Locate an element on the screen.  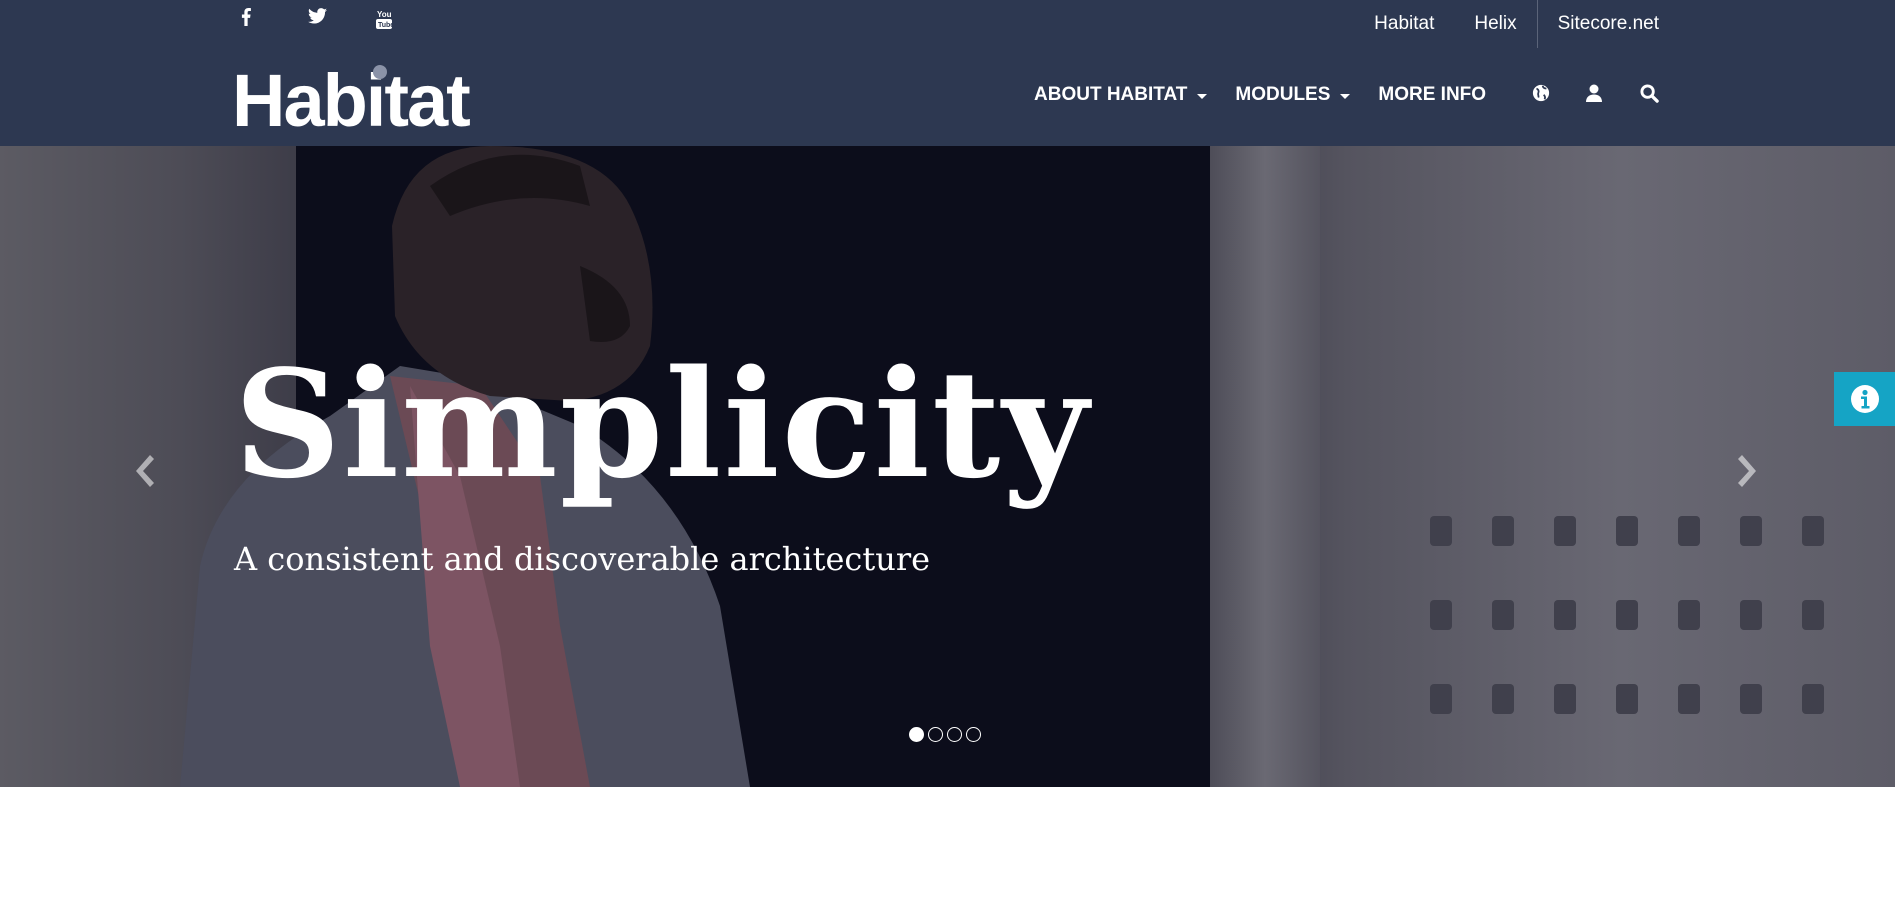
info-tab-button is located at coordinates (1864, 399).